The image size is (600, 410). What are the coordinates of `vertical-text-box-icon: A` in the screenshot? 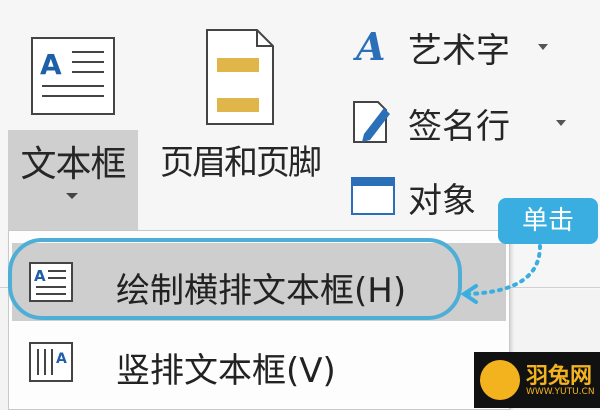 It's located at (51, 362).